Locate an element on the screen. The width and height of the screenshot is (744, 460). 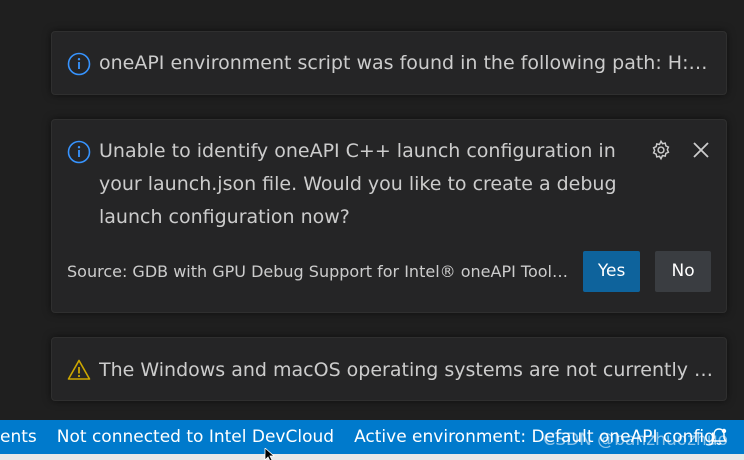
status-item-devcloud: Not connected to Intel DevCloud is located at coordinates (195, 437).